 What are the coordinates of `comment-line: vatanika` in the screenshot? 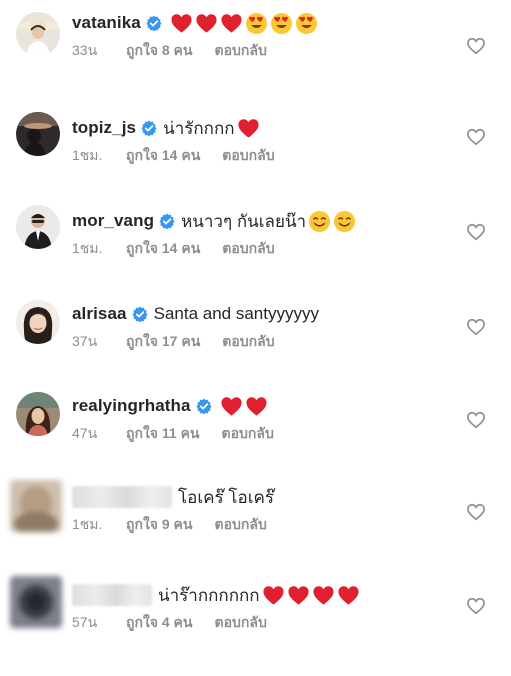 It's located at (195, 23).